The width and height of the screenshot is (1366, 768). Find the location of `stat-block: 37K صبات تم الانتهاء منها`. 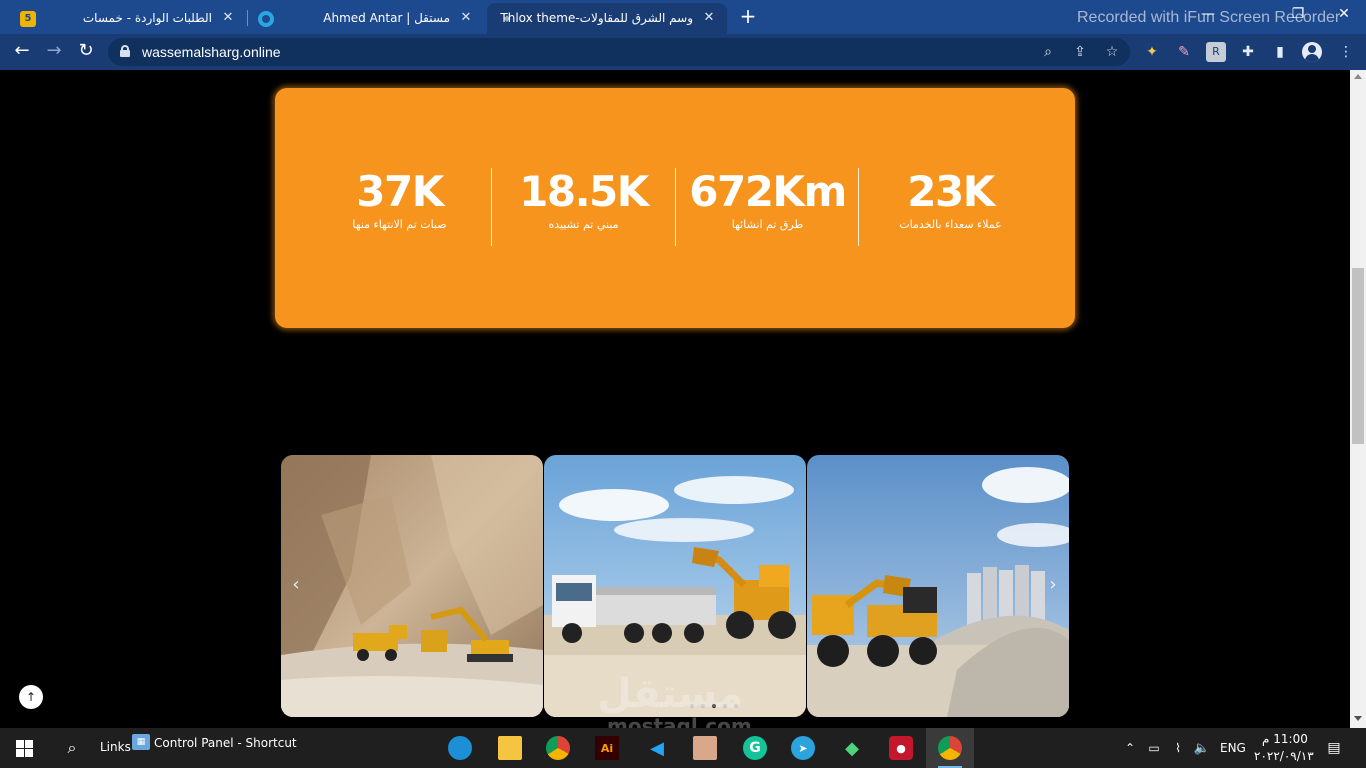

stat-block: 37K صبات تم الانتهاء منها is located at coordinates (399, 208).